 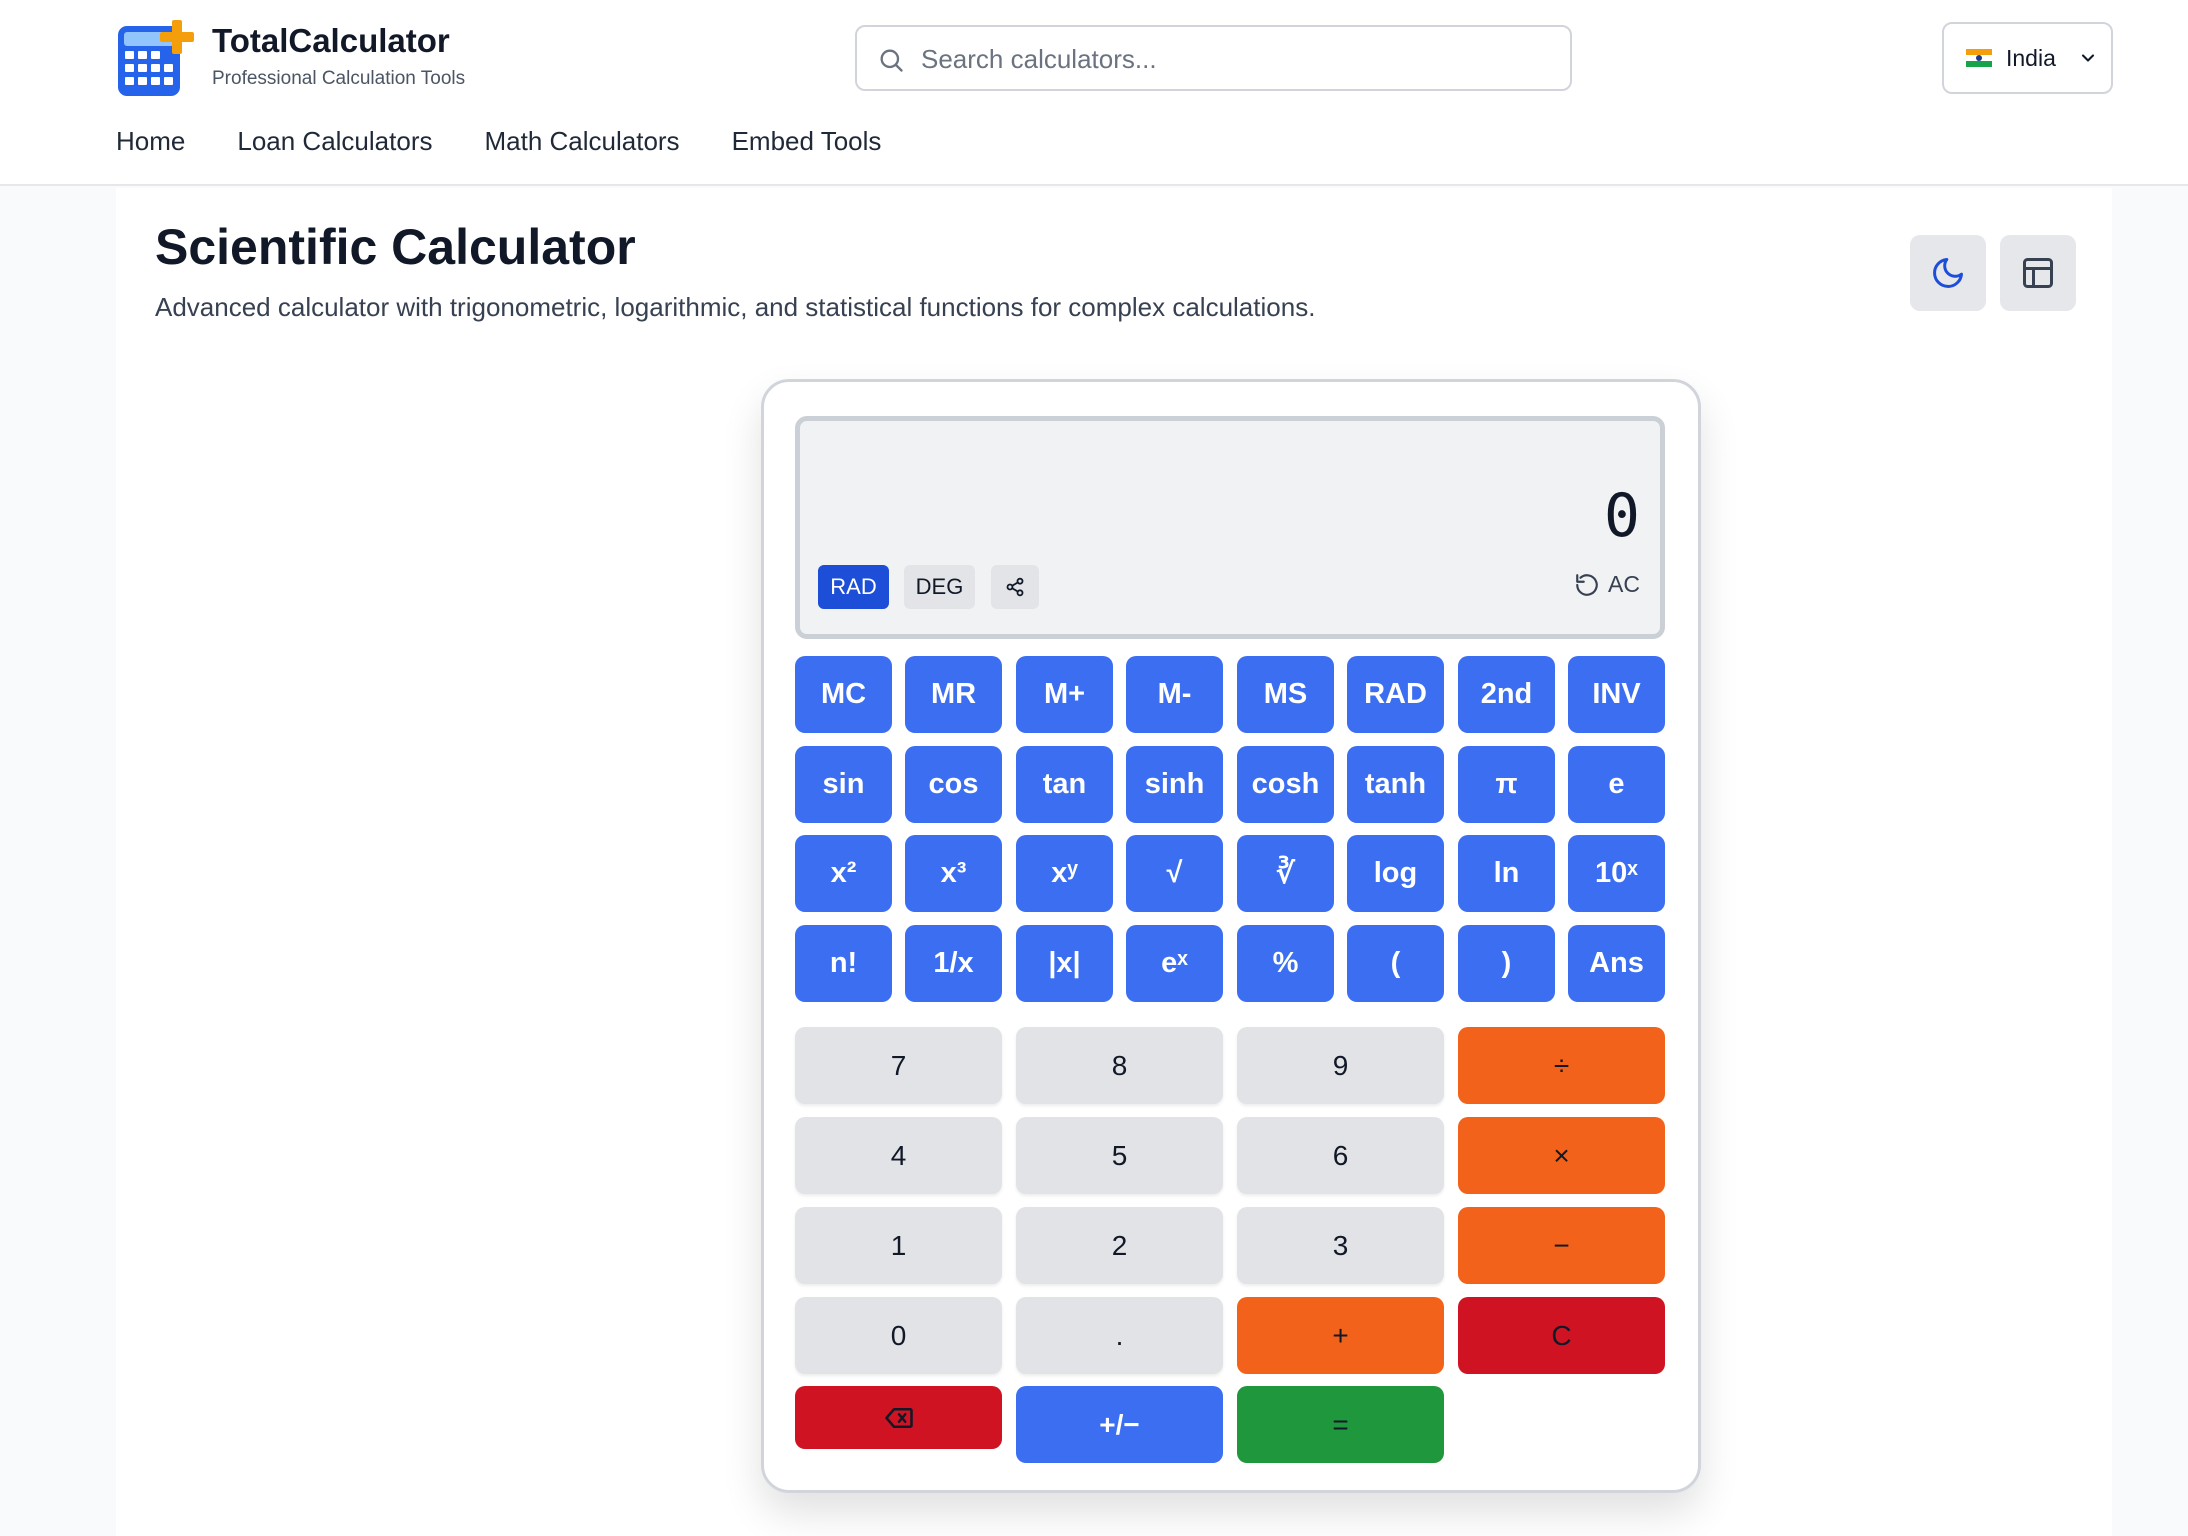 What do you see at coordinates (1561, 1065) in the screenshot?
I see `divide-button: ÷` at bounding box center [1561, 1065].